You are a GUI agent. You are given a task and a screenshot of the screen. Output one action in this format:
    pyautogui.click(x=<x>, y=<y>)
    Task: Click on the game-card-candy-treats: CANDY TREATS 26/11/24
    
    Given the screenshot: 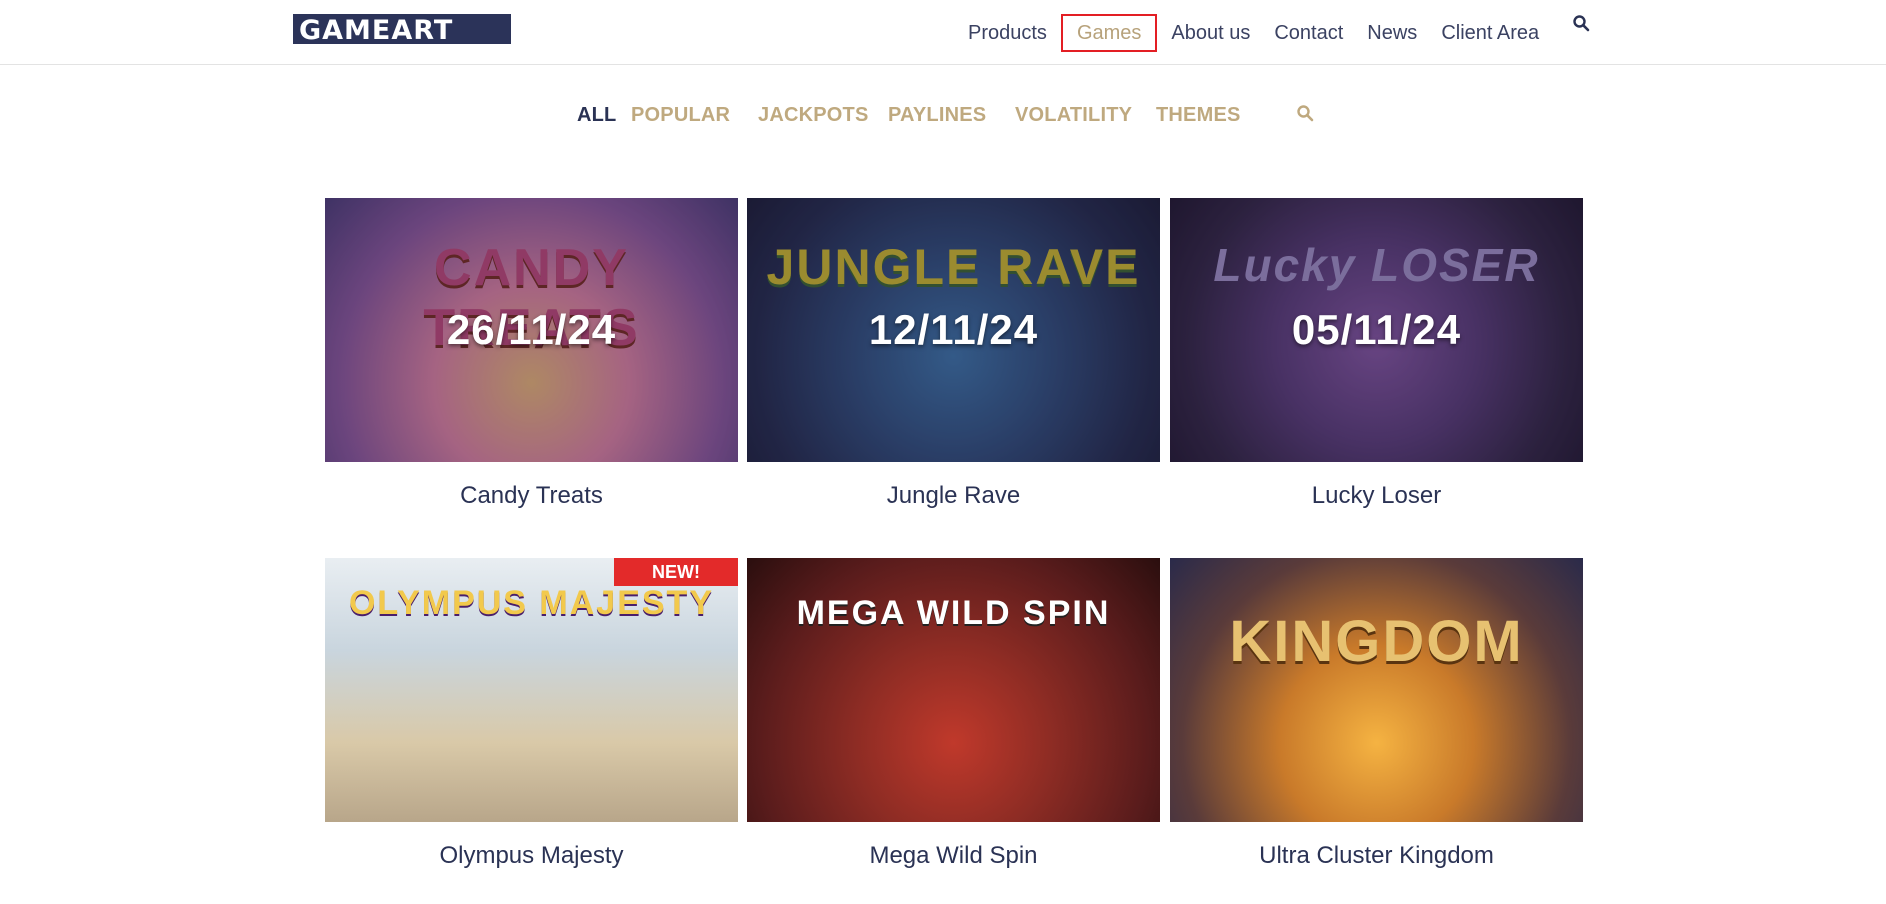 What is the action you would take?
    pyautogui.click(x=531, y=330)
    